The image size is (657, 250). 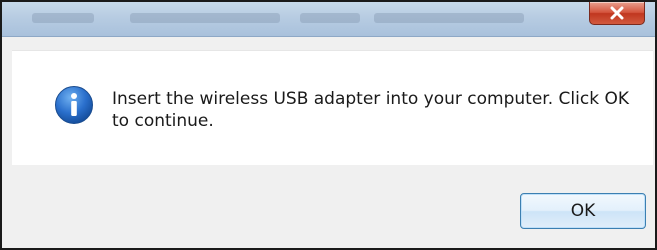 I want to click on title-bar, so click(x=328, y=19).